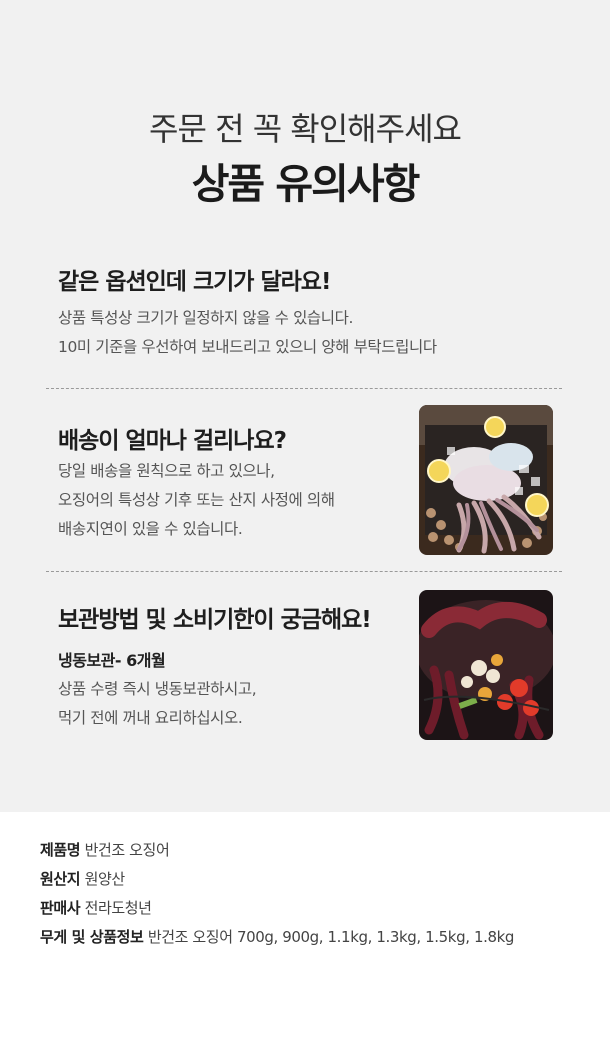 This screenshot has width=610, height=1056. I want to click on info-key: 무게 및 상품정보, so click(92, 937).